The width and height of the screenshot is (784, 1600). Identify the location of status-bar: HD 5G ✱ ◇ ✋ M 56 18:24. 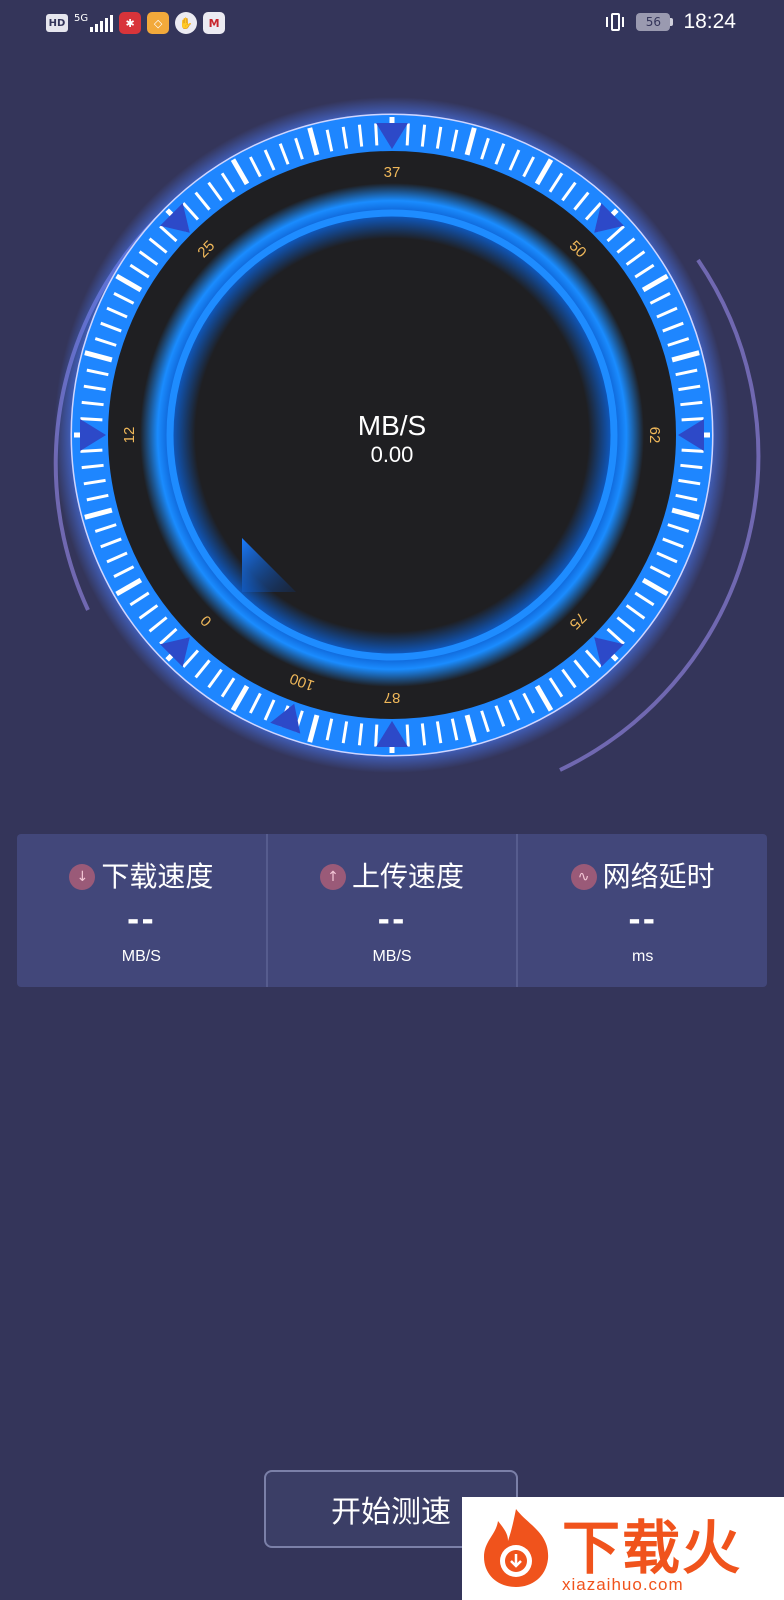
(392, 24).